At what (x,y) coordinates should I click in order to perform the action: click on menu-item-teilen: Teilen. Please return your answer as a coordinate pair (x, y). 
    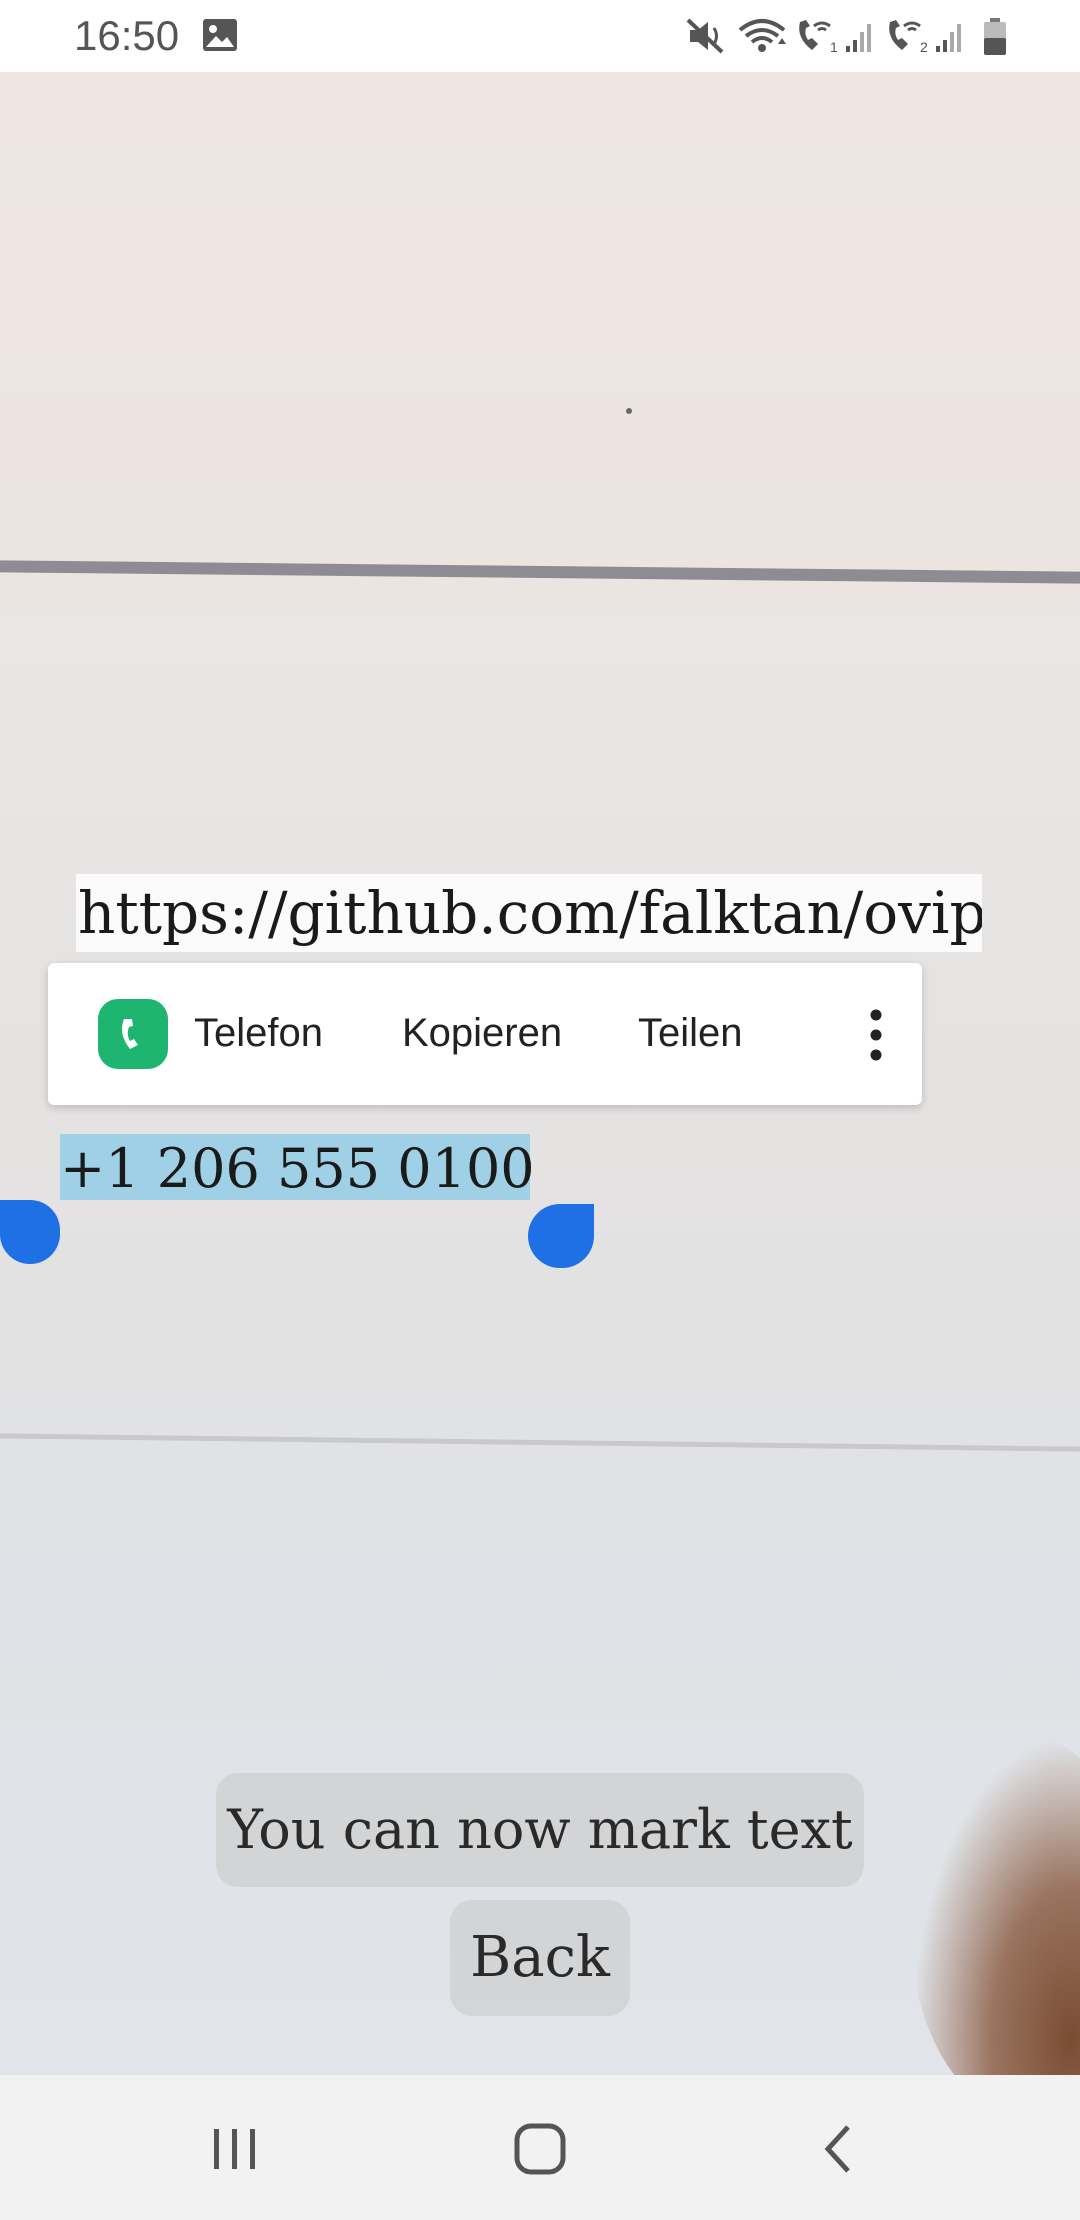
    Looking at the image, I should click on (690, 1033).